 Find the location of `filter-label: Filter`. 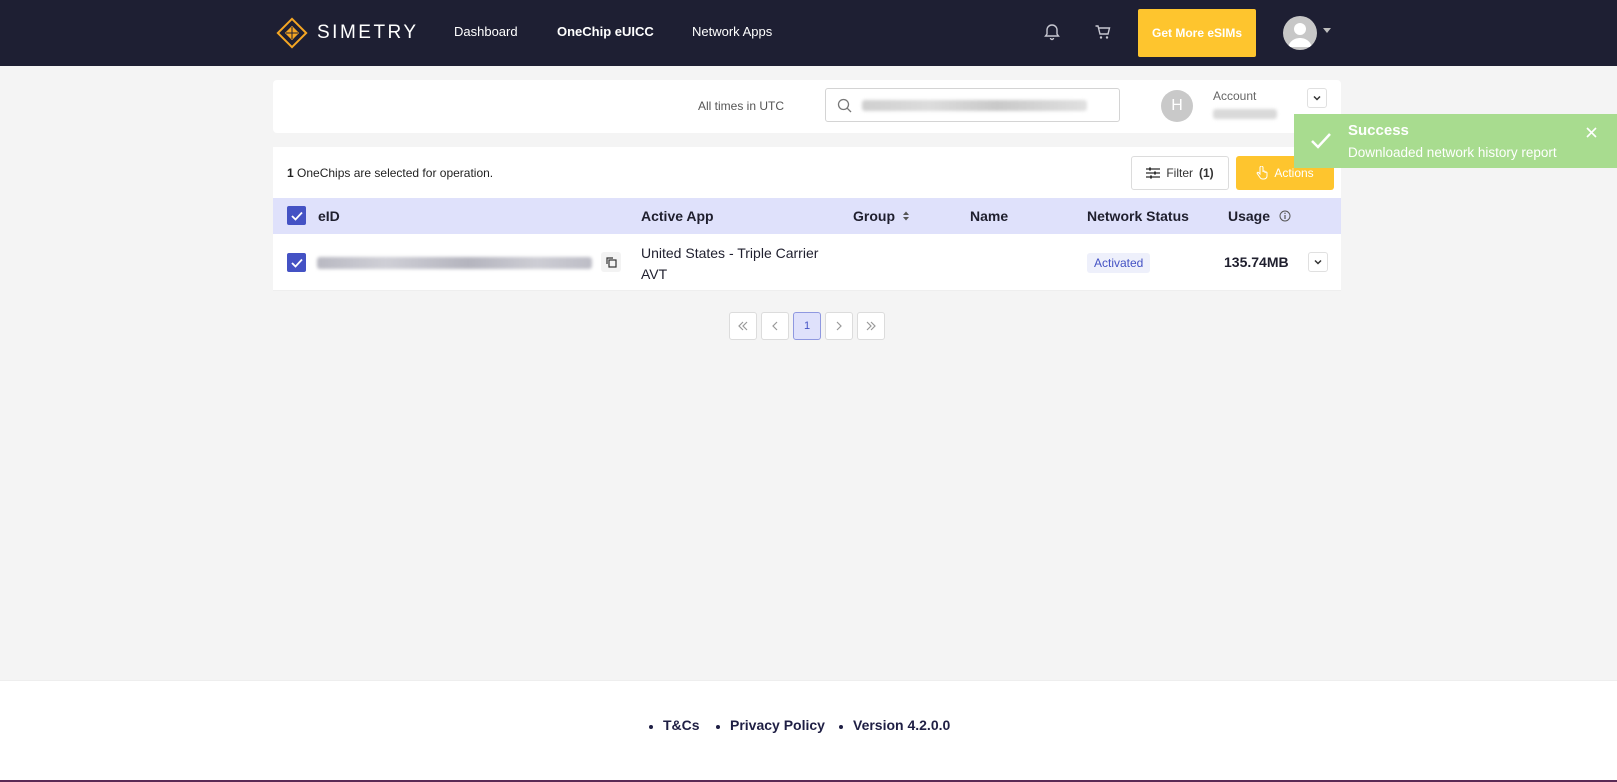

filter-label: Filter is located at coordinates (1179, 173).